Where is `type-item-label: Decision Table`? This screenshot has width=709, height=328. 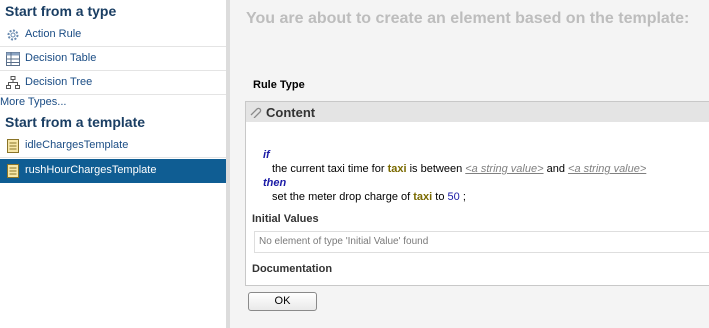
type-item-label: Decision Table is located at coordinates (61, 58).